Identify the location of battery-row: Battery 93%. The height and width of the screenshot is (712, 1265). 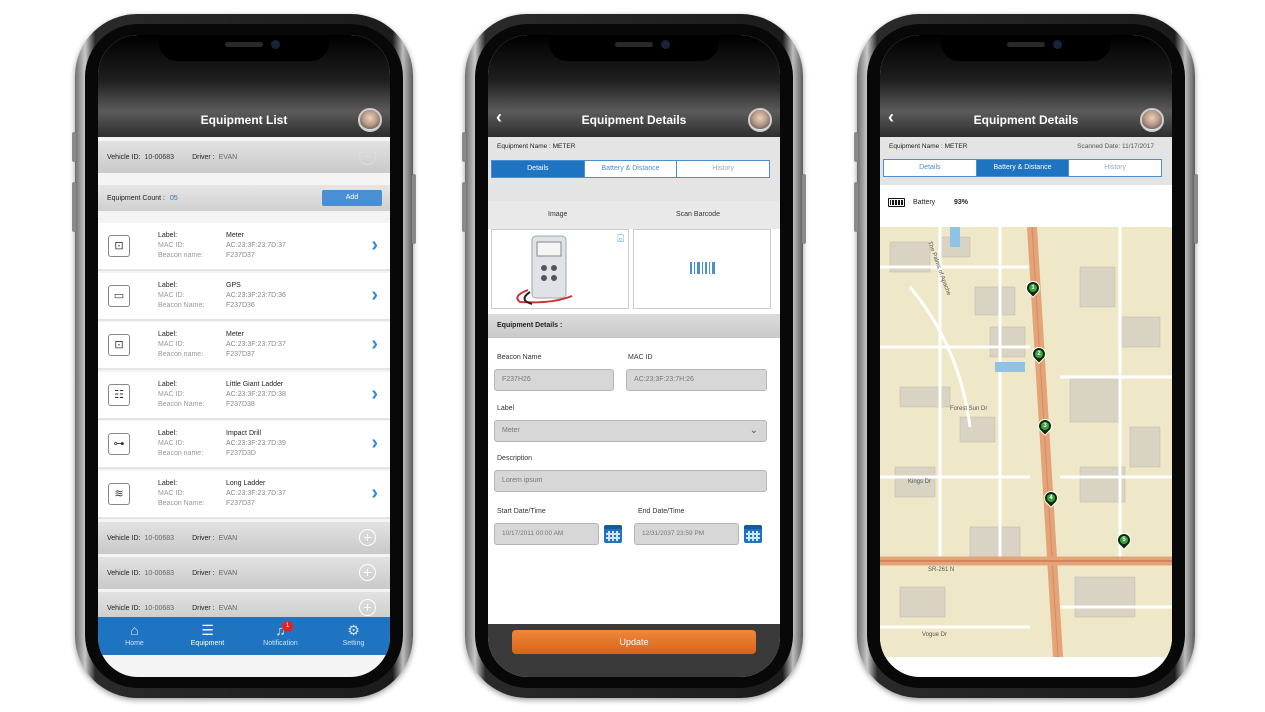
(1026, 206).